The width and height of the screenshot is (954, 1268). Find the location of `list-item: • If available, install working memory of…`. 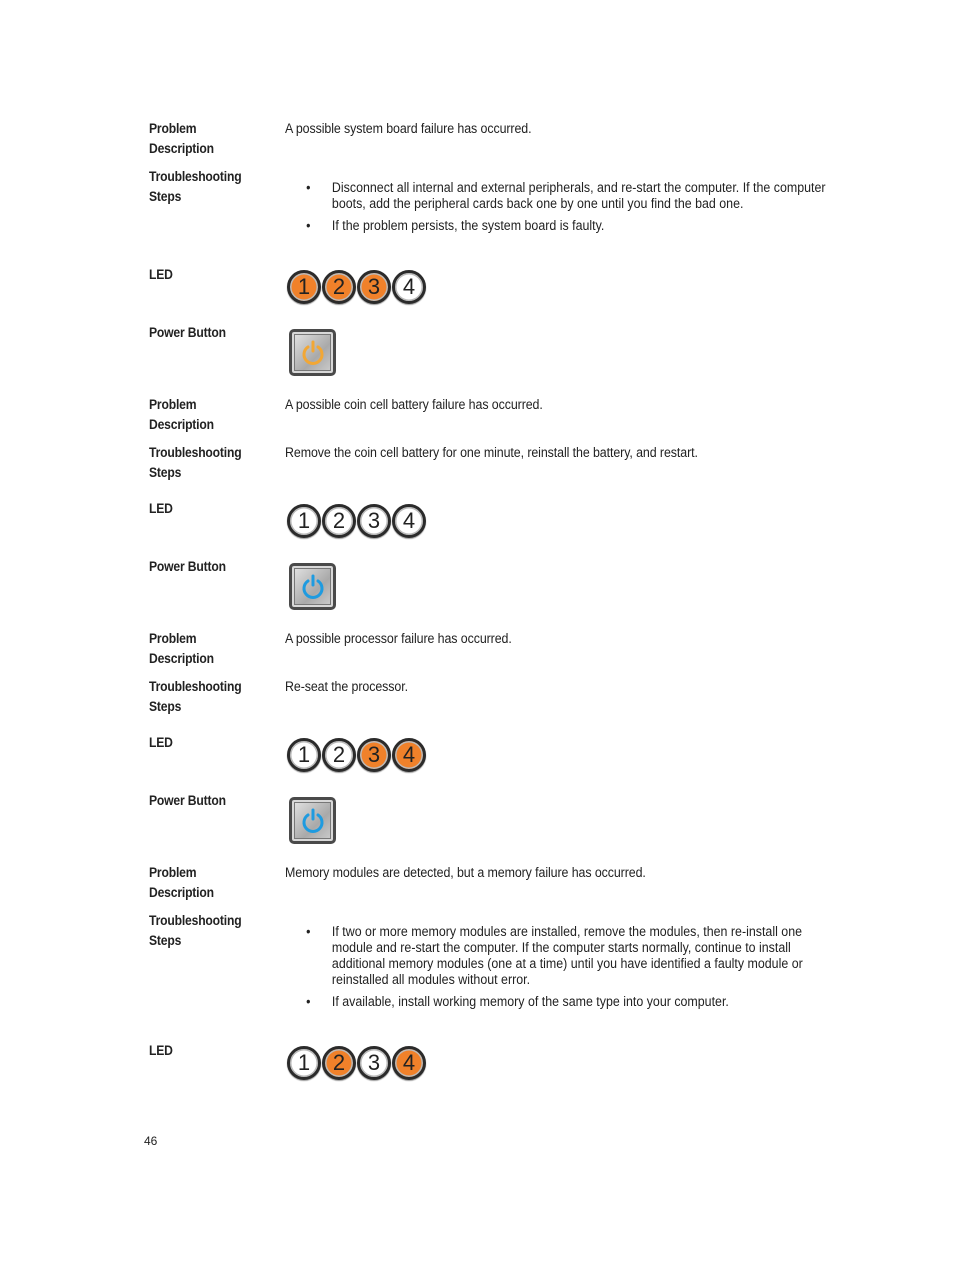

list-item: • If available, install working memory of… is located at coordinates (556, 1002).